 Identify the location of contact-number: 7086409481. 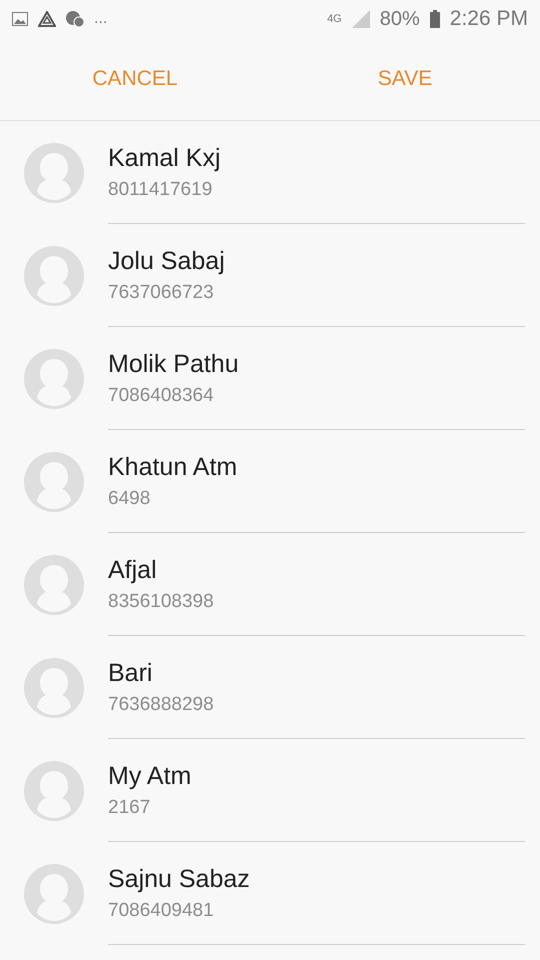
(161, 911).